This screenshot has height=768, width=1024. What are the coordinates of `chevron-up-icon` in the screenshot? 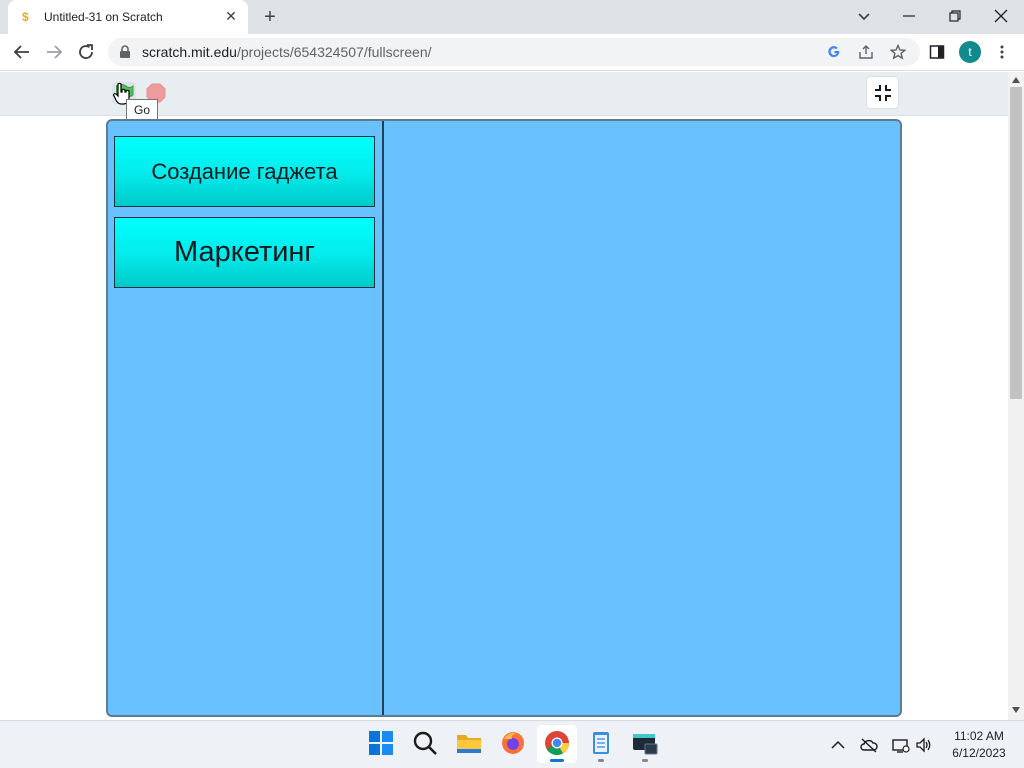 It's located at (838, 745).